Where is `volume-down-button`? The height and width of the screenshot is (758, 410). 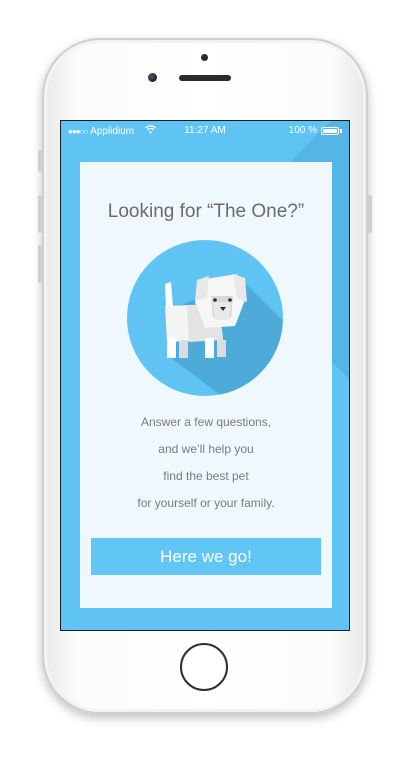
volume-down-button is located at coordinates (40, 264).